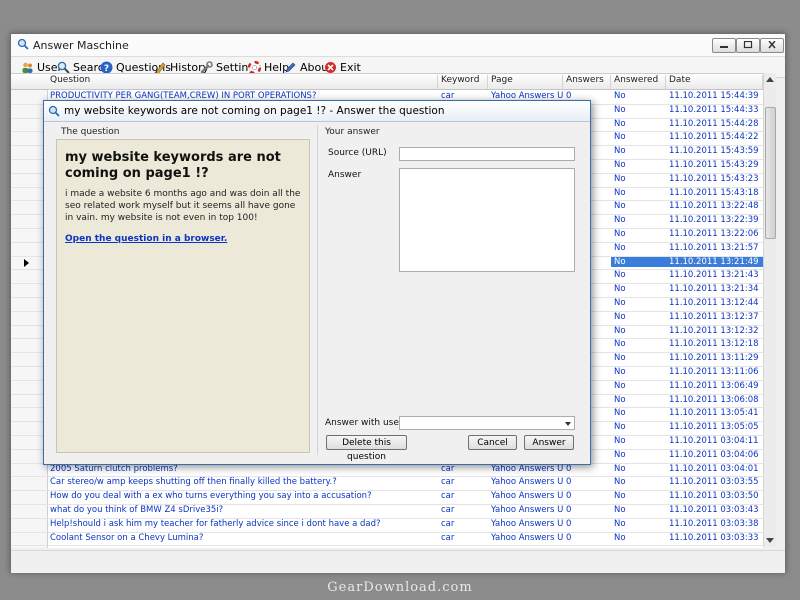 This screenshot has width=800, height=600. I want to click on cell-date: 11.10.2011 03:03:55, so click(714, 482).